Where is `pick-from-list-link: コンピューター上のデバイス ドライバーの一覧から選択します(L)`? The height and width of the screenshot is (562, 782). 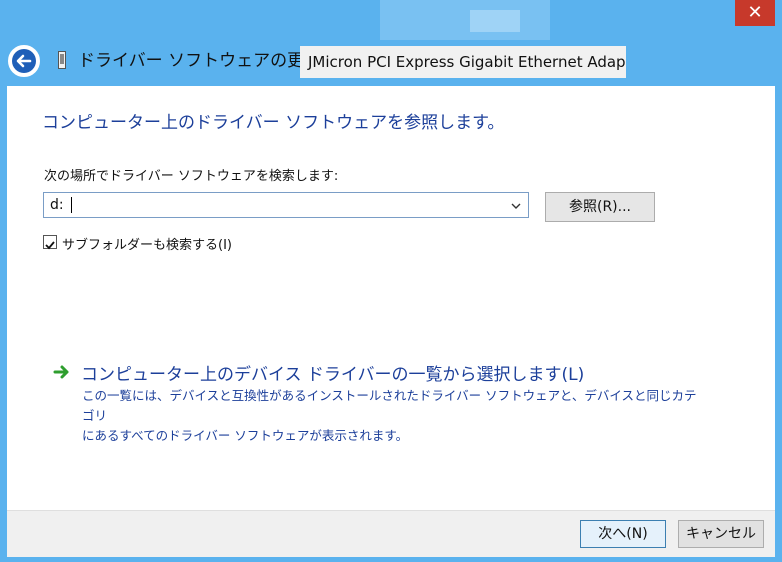 pick-from-list-link: コンピューター上のデバイス ドライバーの一覧から選択します(L) is located at coordinates (332, 372).